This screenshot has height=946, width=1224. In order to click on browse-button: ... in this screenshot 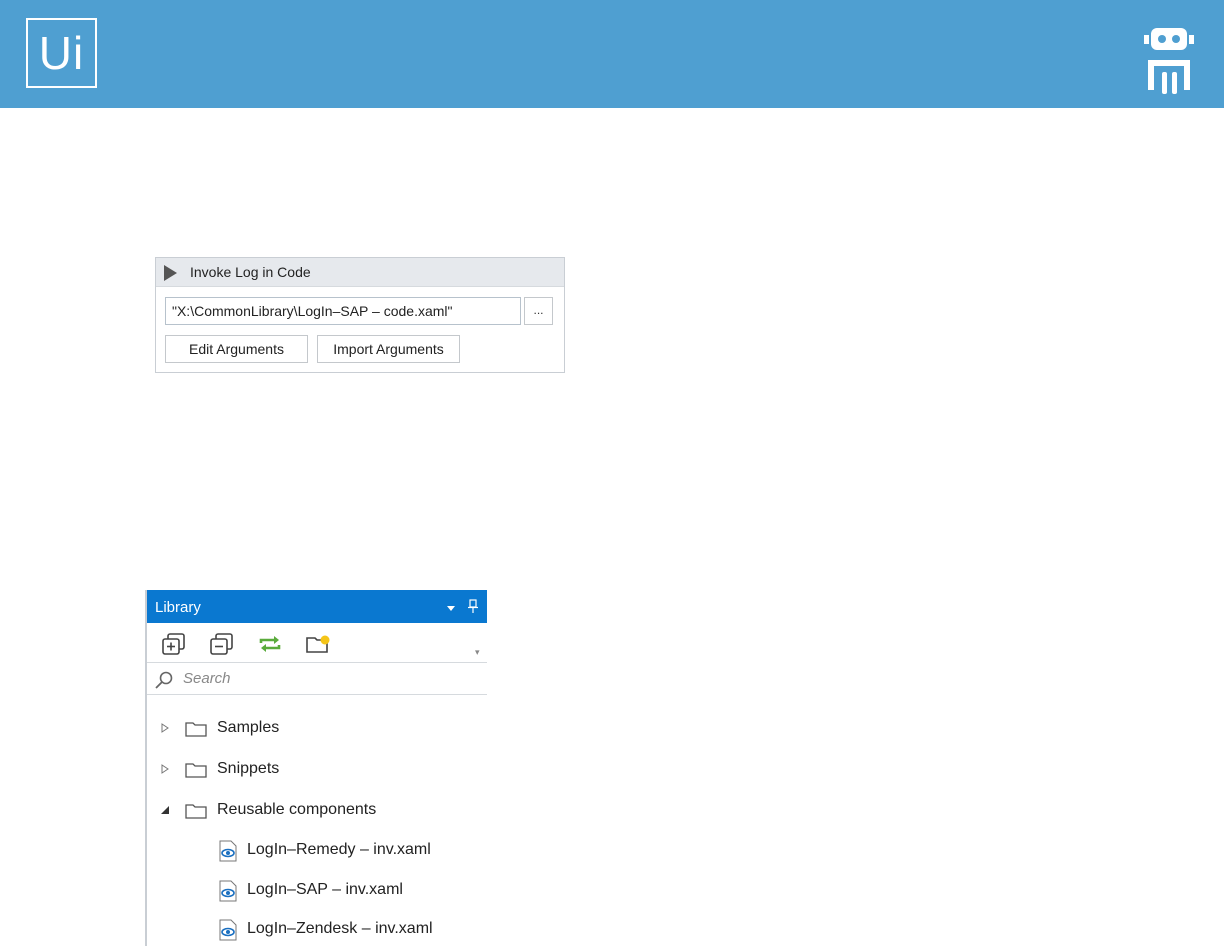, I will do `click(538, 311)`.